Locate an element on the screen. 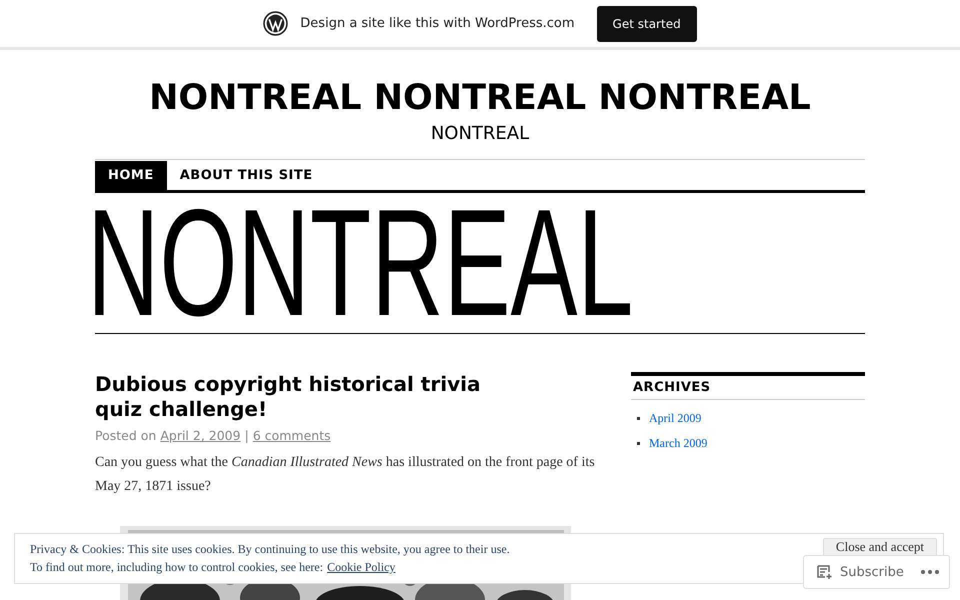 This screenshot has width=960, height=600. header-banner-text: NONTREAL is located at coordinates (364, 263).